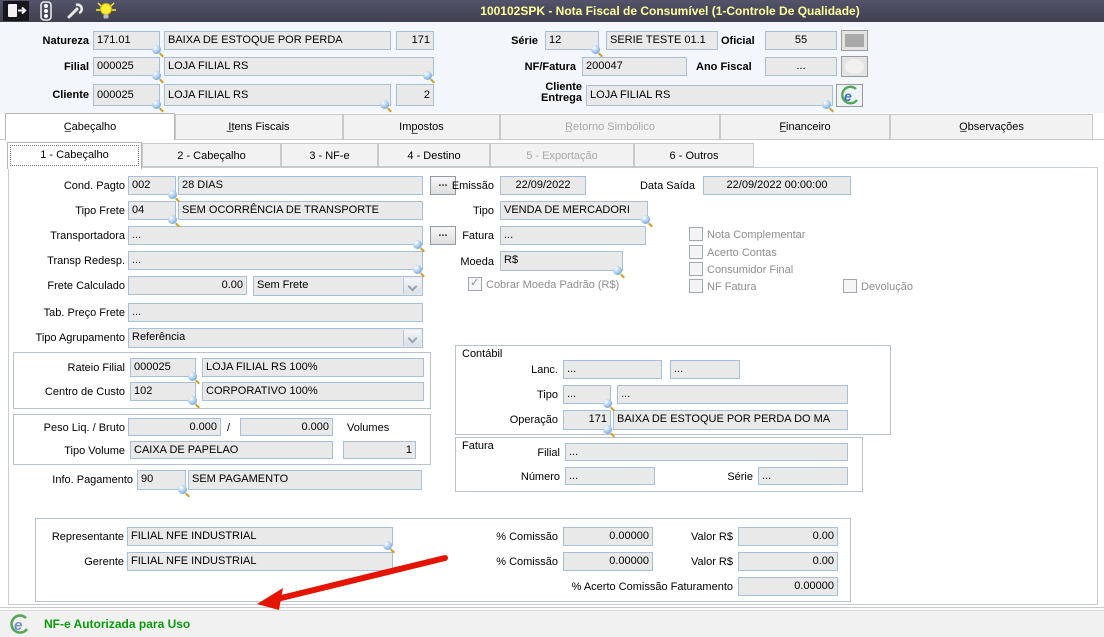  What do you see at coordinates (86, 261) in the screenshot?
I see `transp-redesp-label: Transp Redesp.` at bounding box center [86, 261].